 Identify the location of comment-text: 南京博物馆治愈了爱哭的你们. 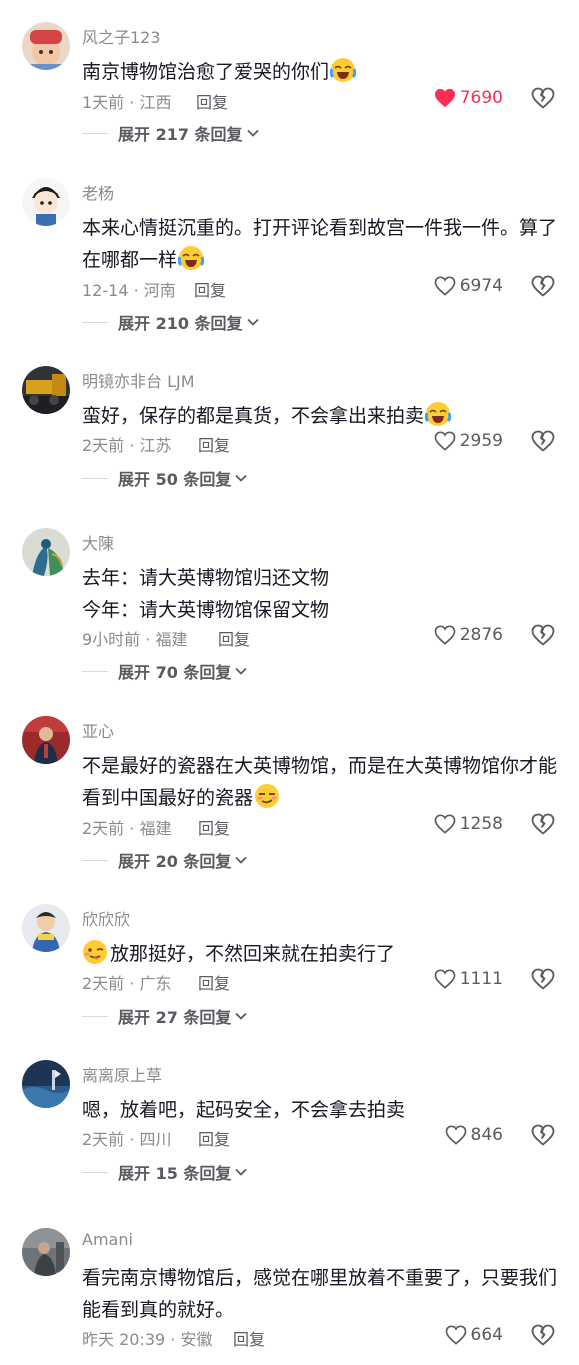
(321, 72).